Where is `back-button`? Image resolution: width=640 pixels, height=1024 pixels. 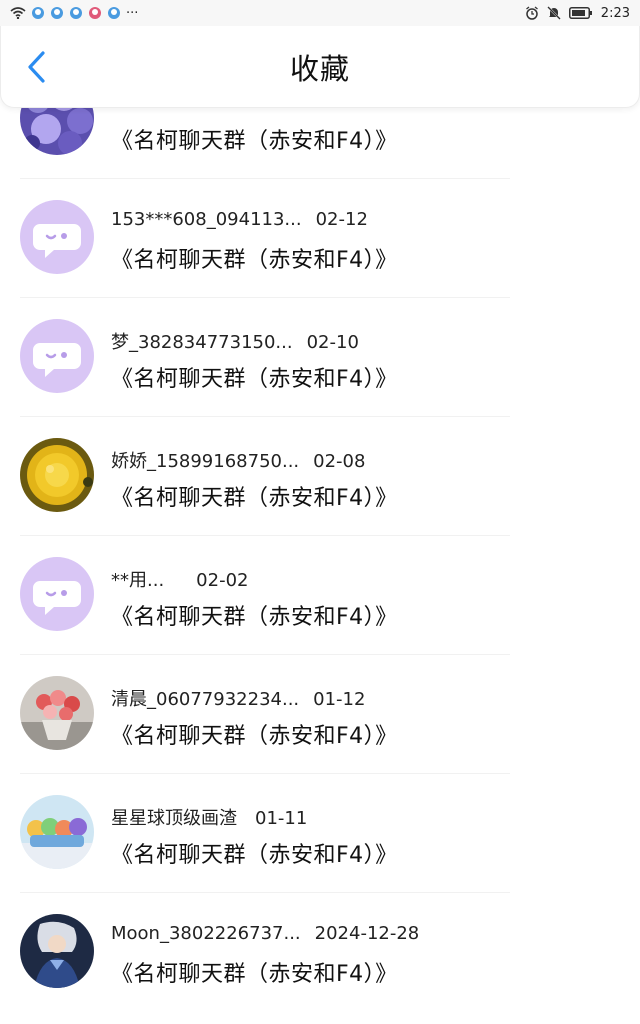
back-button is located at coordinates (37, 67).